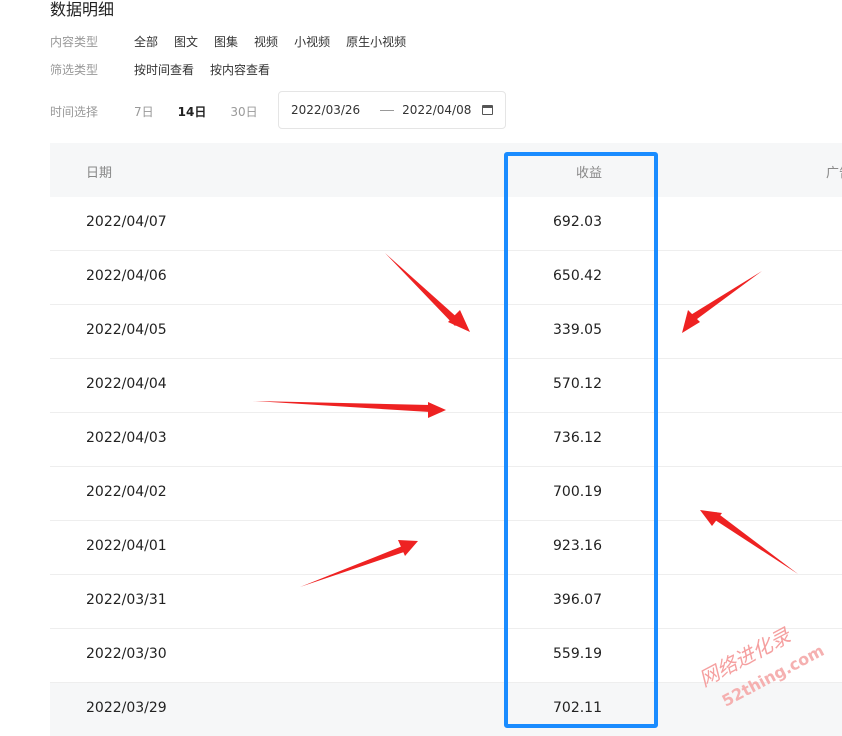  Describe the element at coordinates (126, 600) in the screenshot. I see `row-date: 2022/03/31` at that location.